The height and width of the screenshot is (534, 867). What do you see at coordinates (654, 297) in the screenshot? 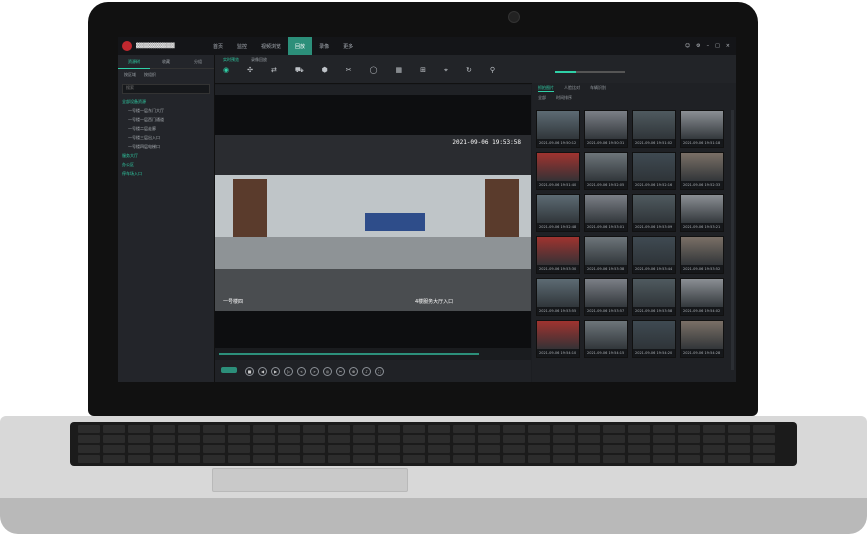
I see `snapshot-thumbnail: 2021-09-06 19:53:58` at bounding box center [654, 297].